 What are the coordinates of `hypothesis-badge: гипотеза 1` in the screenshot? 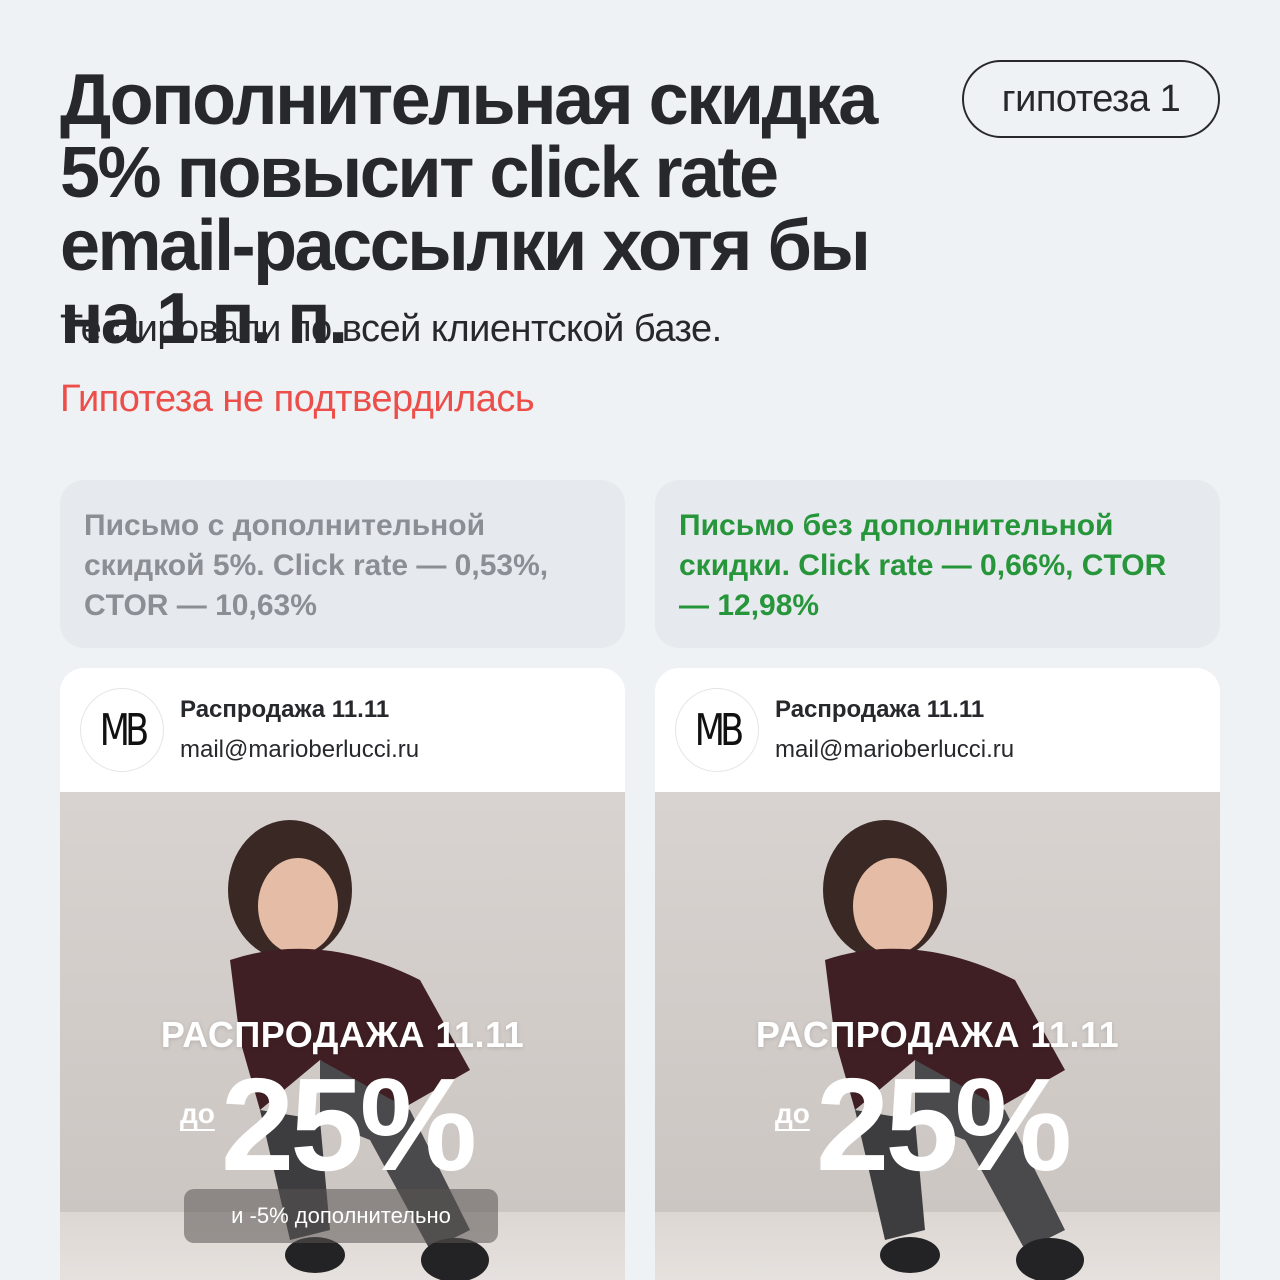 It's located at (1091, 99).